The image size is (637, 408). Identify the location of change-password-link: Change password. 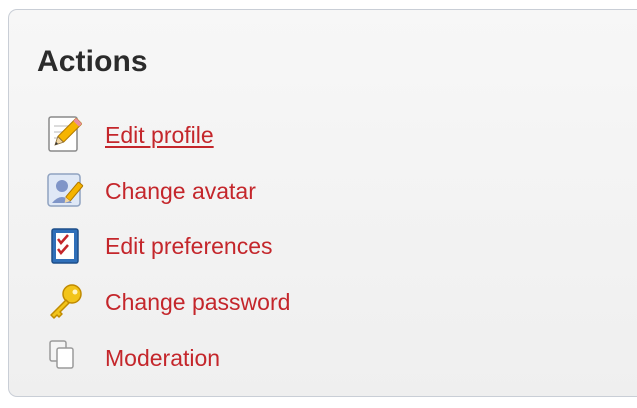
(197, 302).